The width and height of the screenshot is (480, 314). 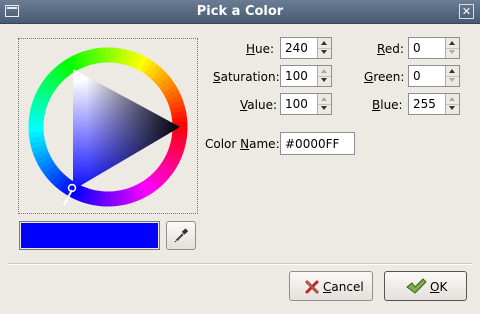 I want to click on saturation-stepper, so click(x=324, y=76).